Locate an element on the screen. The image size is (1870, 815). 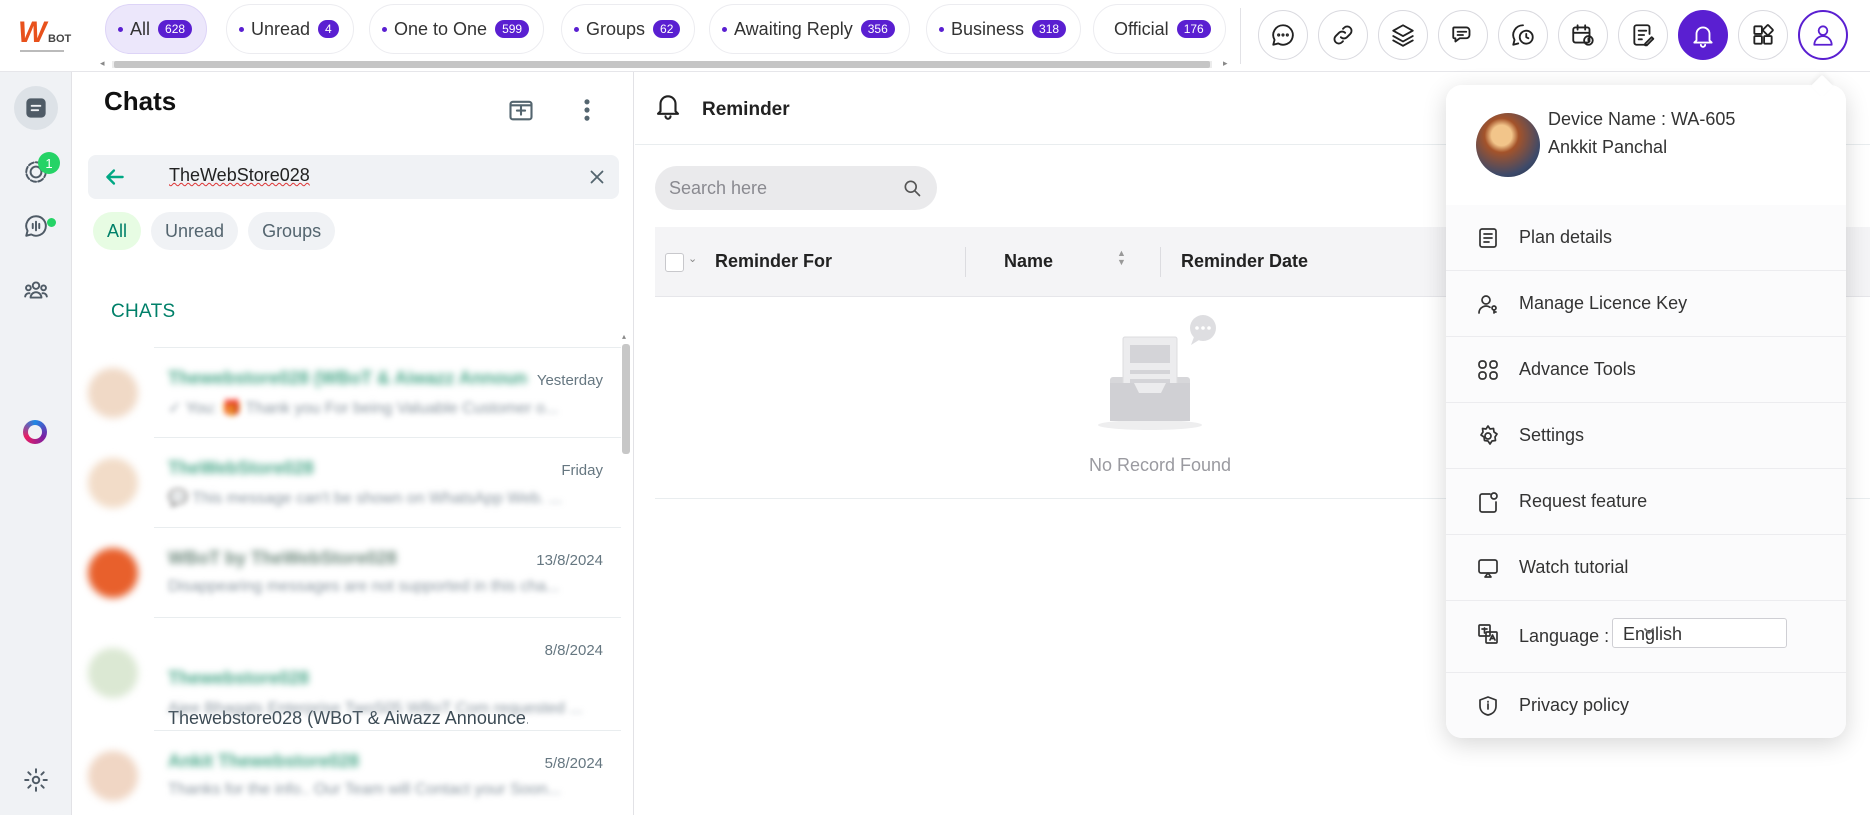
chat-icon is located at coordinates (1283, 35).